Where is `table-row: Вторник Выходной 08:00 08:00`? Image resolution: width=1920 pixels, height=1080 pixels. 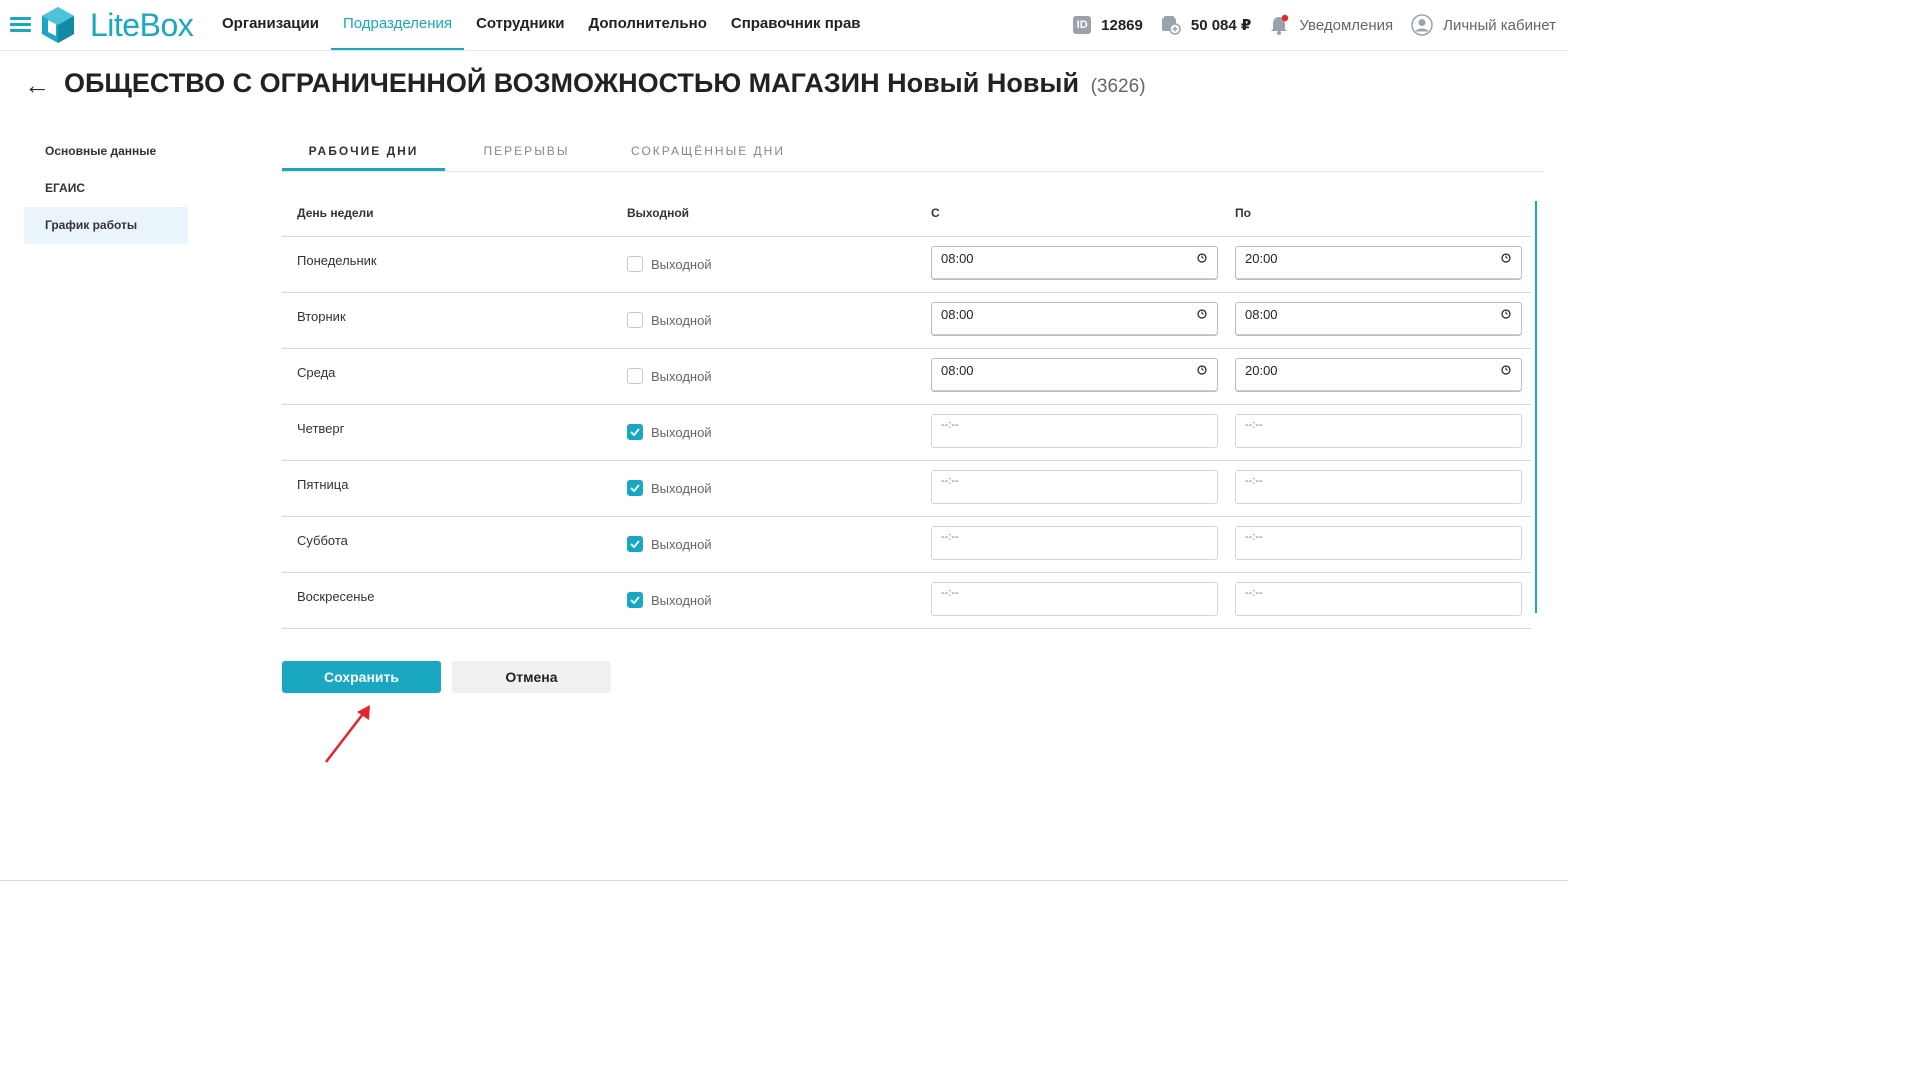 table-row: Вторник Выходной 08:00 08:00 is located at coordinates (906, 321).